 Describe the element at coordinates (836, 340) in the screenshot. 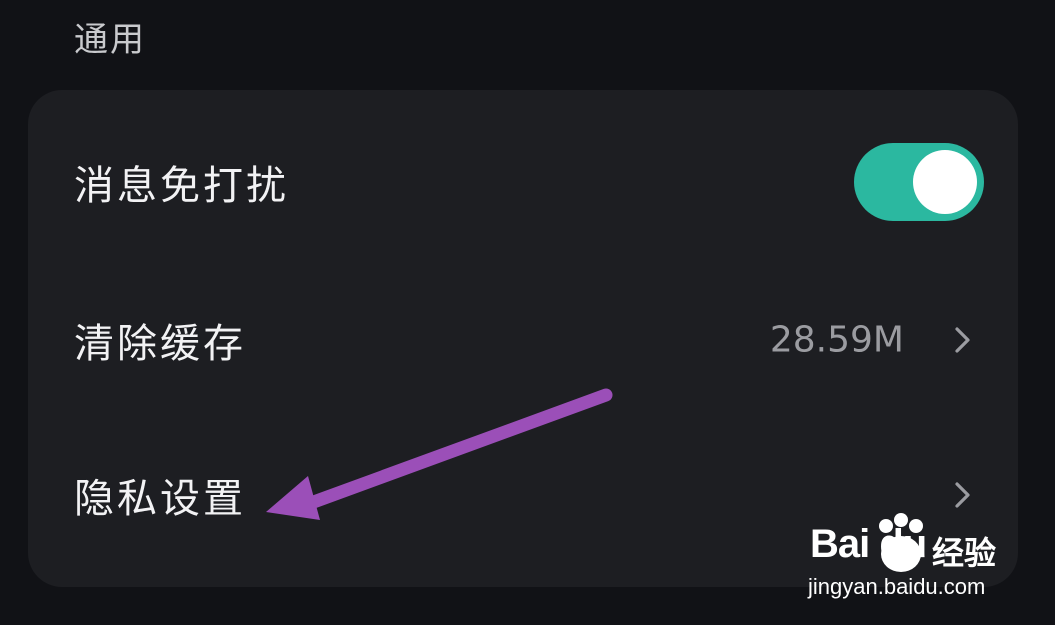

I see `cache-size-value: 28.59M` at that location.